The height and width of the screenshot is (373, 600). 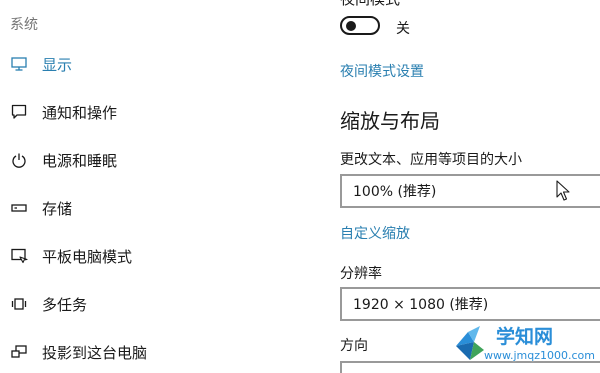 I want to click on night-light-toggle, so click(x=360, y=25).